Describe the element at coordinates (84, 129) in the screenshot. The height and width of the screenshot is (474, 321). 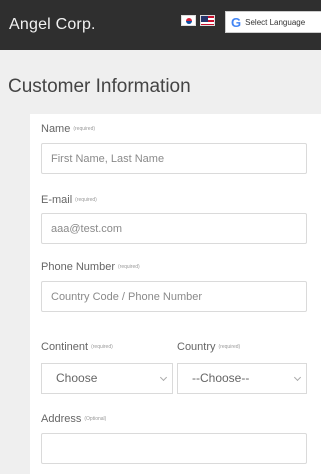
I see `name-required-note: (required)` at that location.